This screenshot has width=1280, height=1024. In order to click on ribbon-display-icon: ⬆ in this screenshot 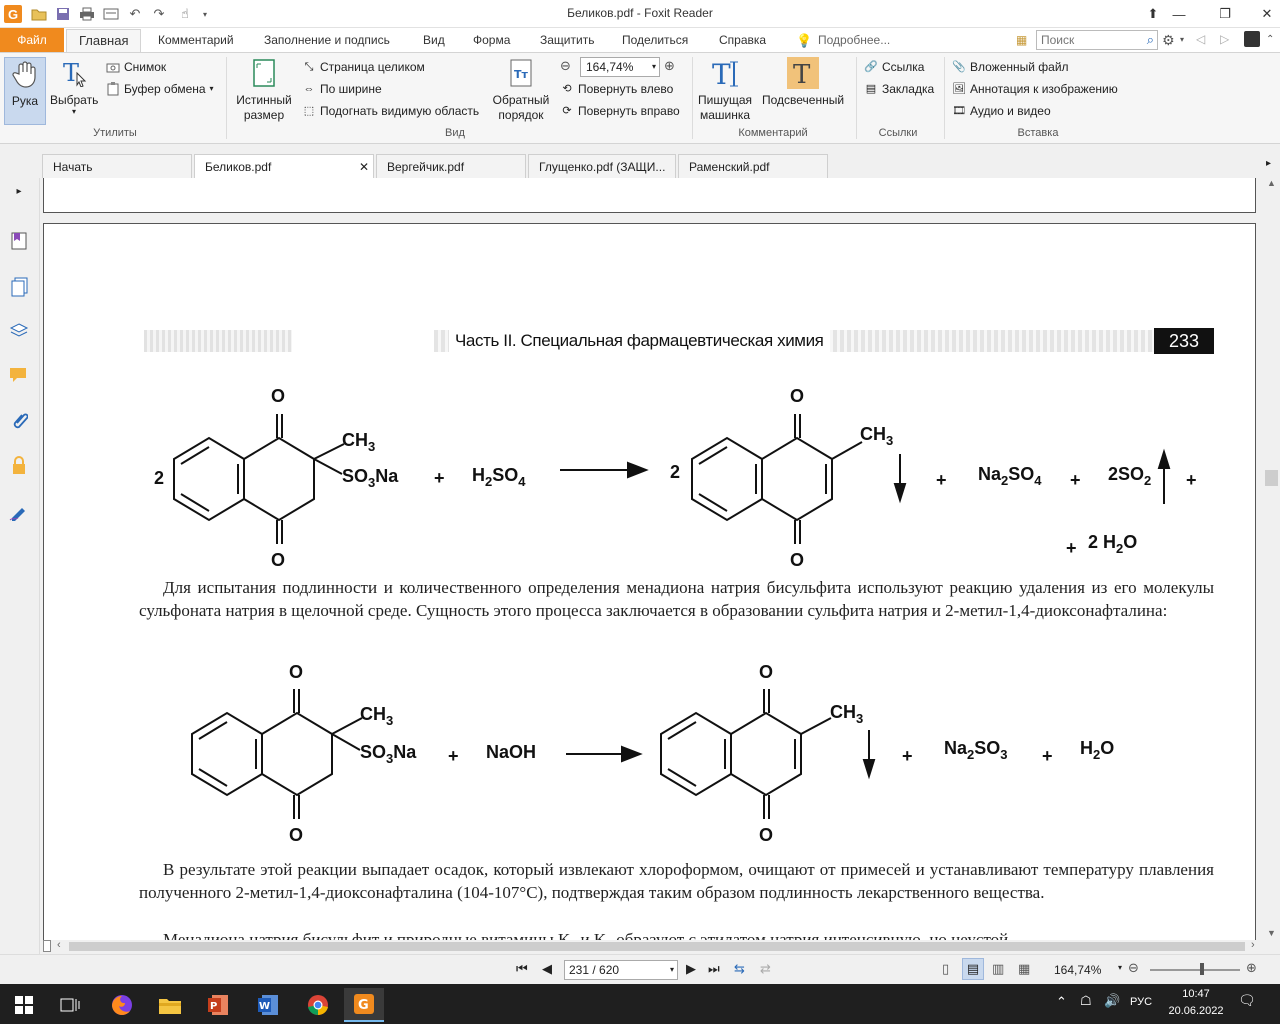, I will do `click(1153, 14)`.